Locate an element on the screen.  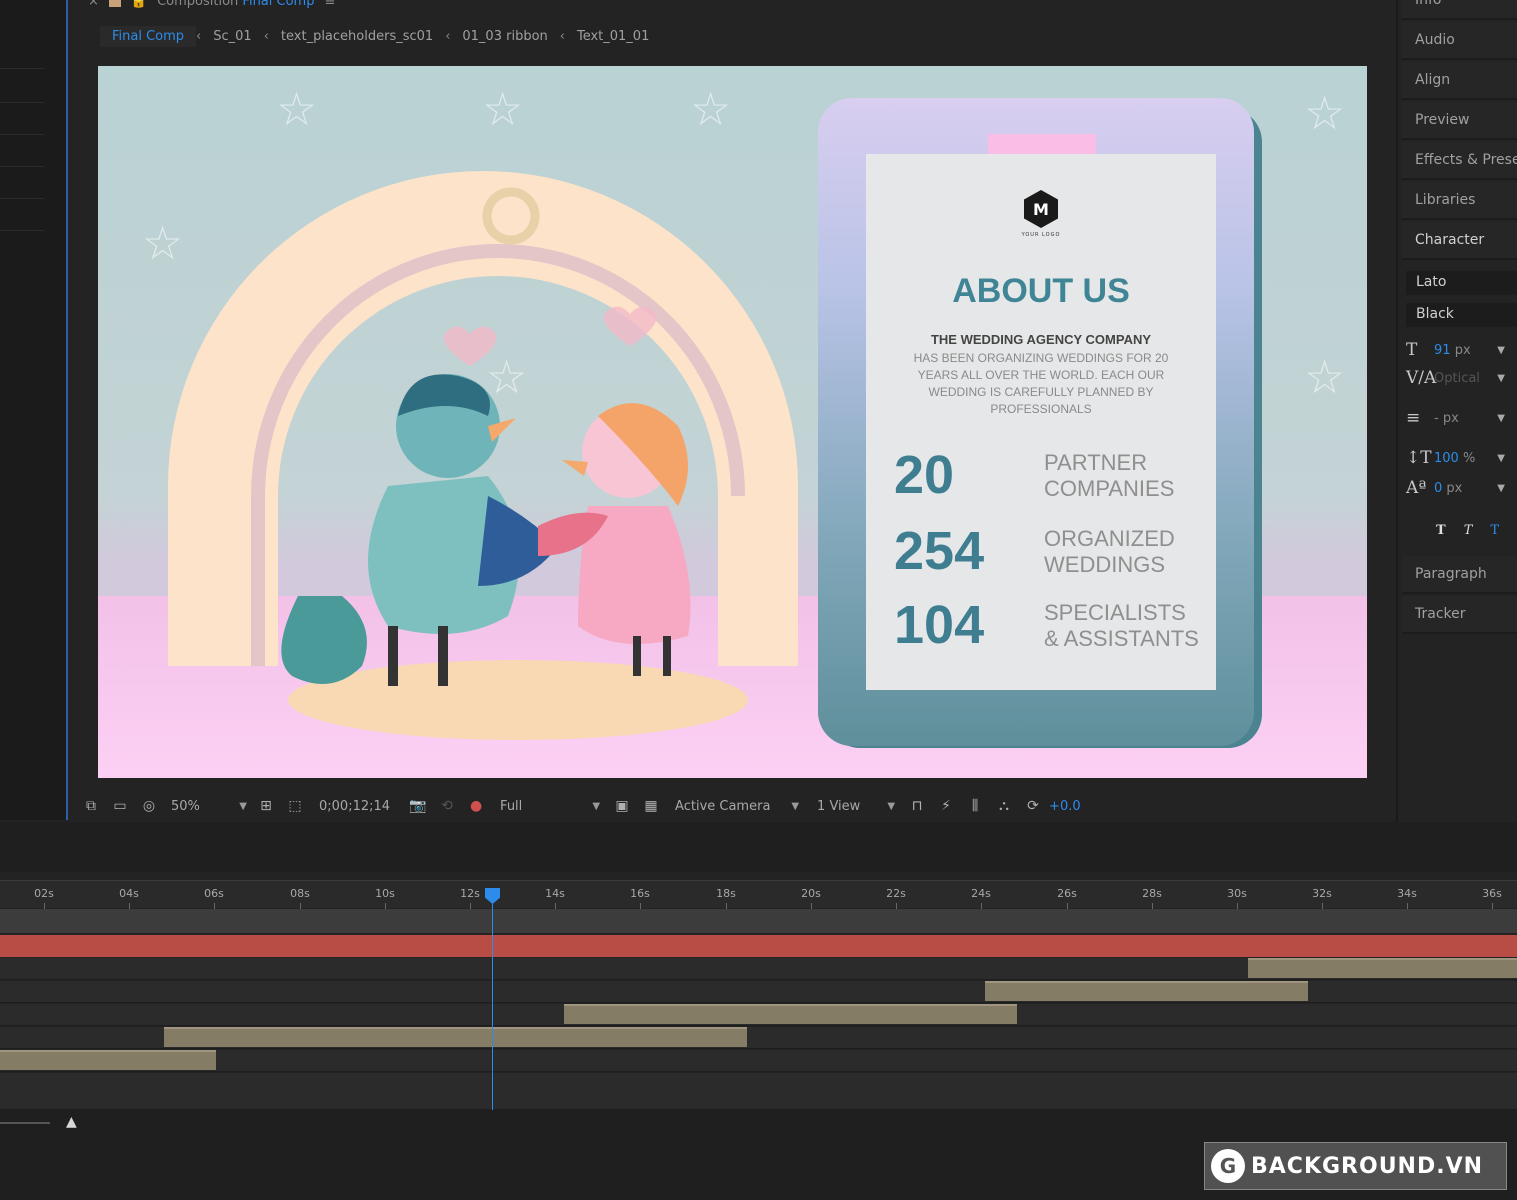
faux-bold-button: T is located at coordinates (1441, 530).